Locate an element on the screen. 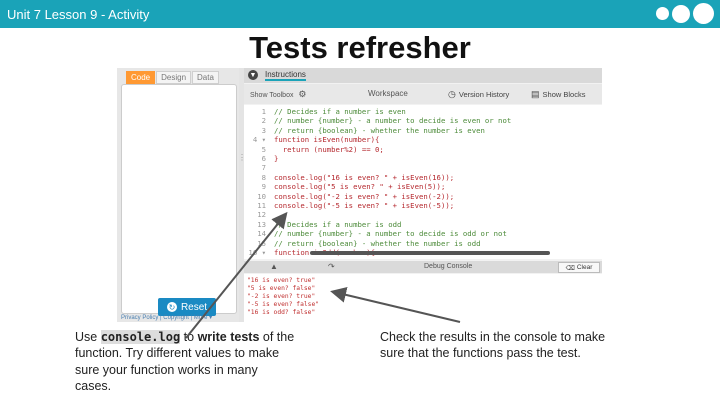  debug-toolbar: ▲ ↷ Debug Console ⌫ Clear is located at coordinates (423, 267).